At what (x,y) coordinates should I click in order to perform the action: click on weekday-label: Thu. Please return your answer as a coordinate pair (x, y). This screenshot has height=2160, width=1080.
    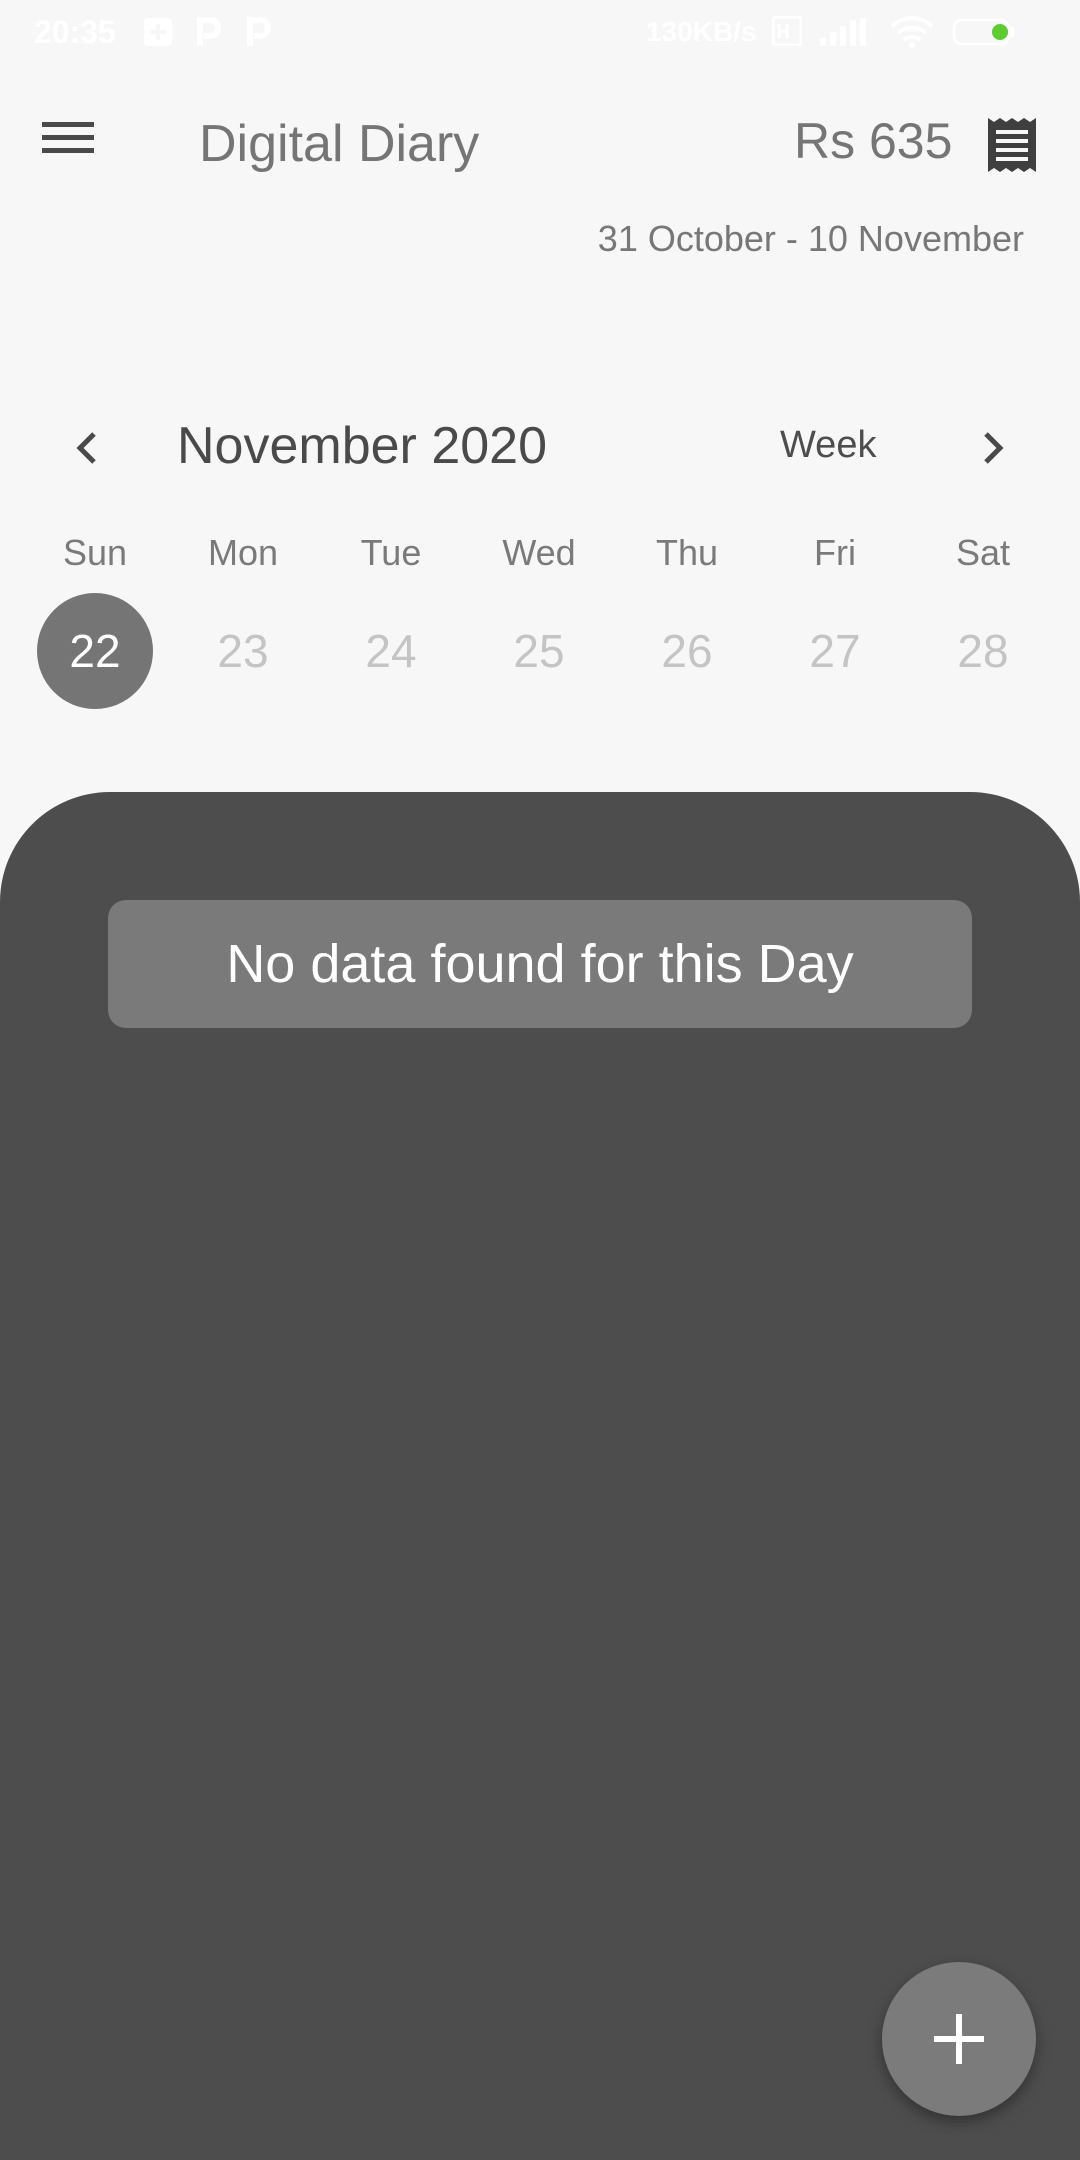
    Looking at the image, I should click on (687, 552).